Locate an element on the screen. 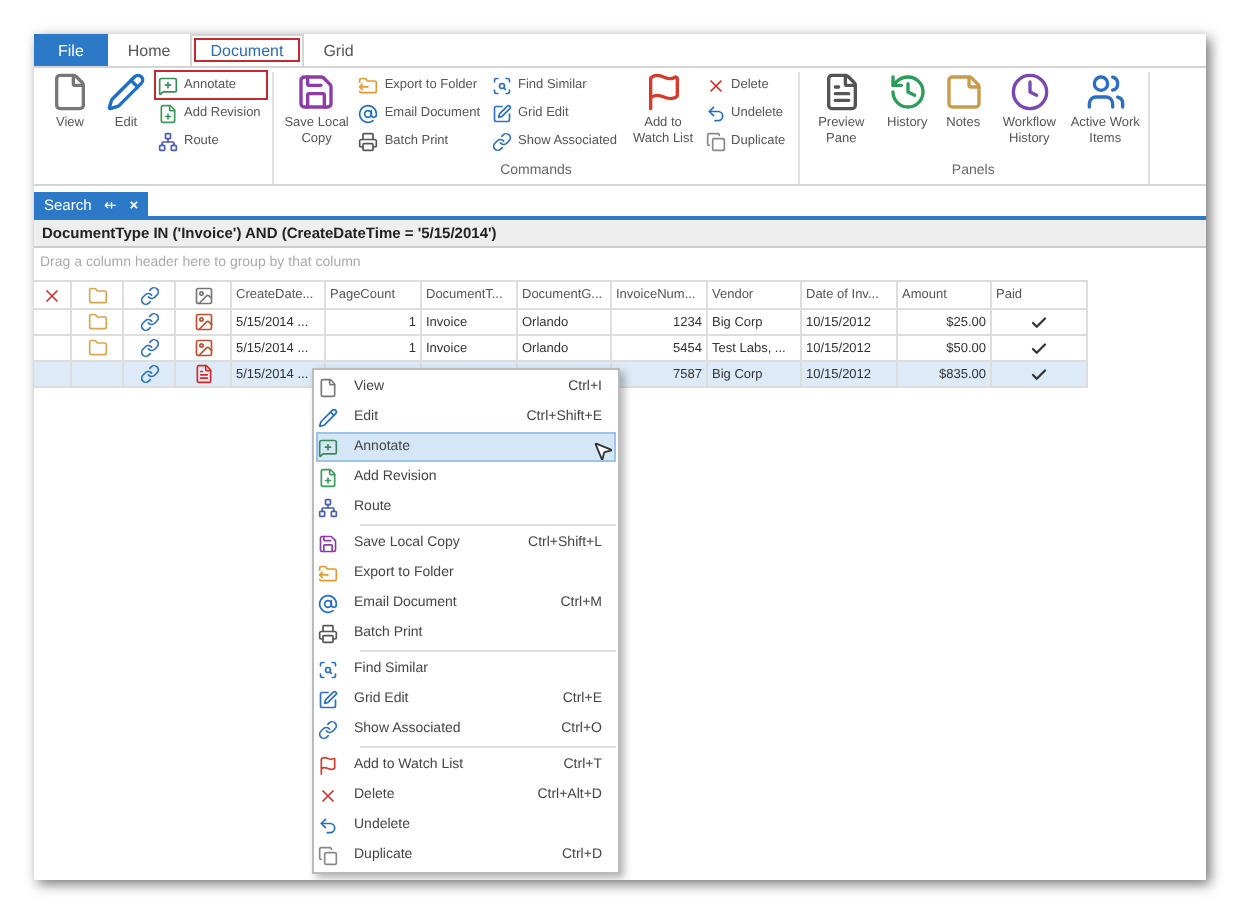  thumbnail-icon is located at coordinates (203, 295).